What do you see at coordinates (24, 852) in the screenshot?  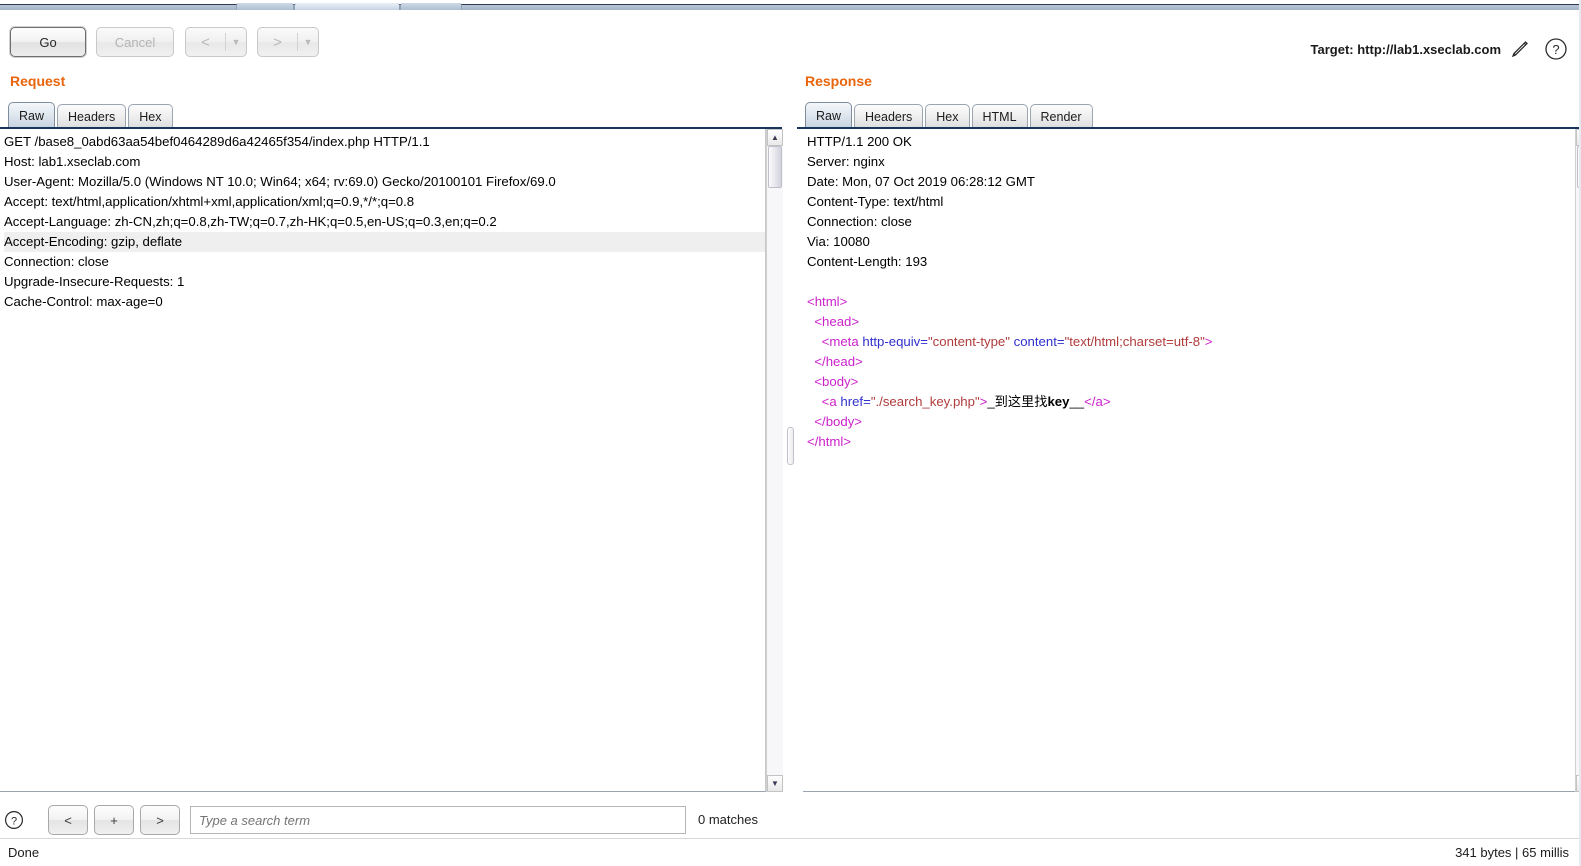 I see `status-text: Done` at bounding box center [24, 852].